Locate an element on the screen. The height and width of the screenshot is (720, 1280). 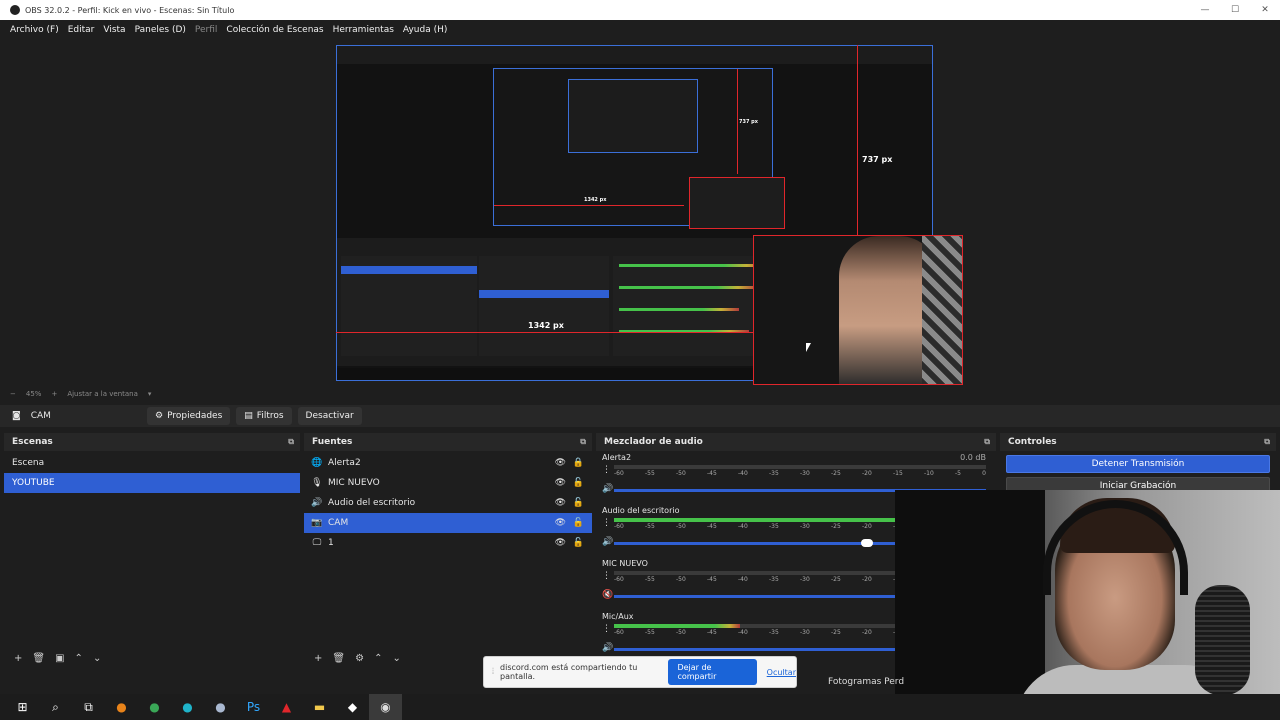
scene-item-youtube: YOUTUBE is located at coordinates (152, 483).